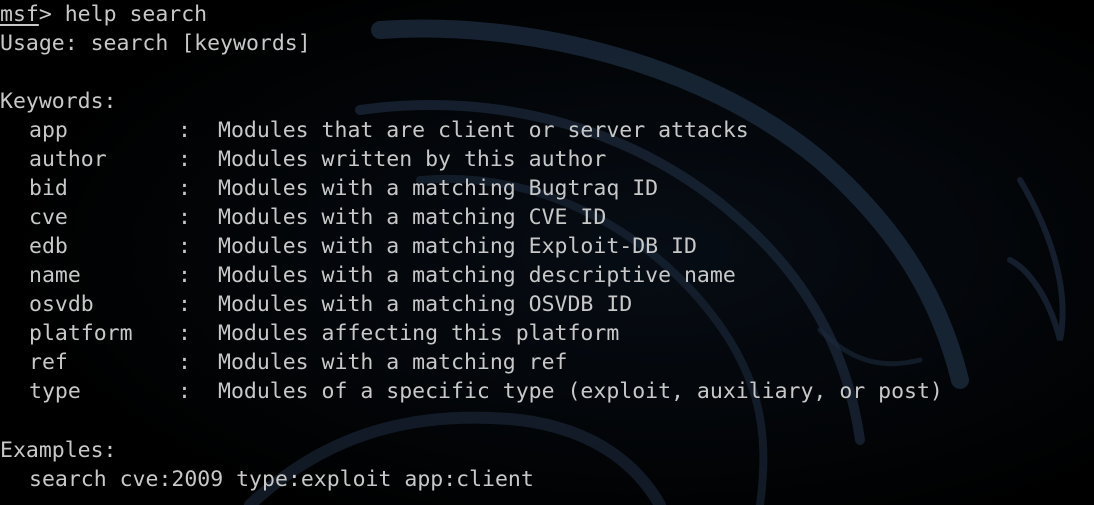  I want to click on keyword-name: type, so click(55, 391).